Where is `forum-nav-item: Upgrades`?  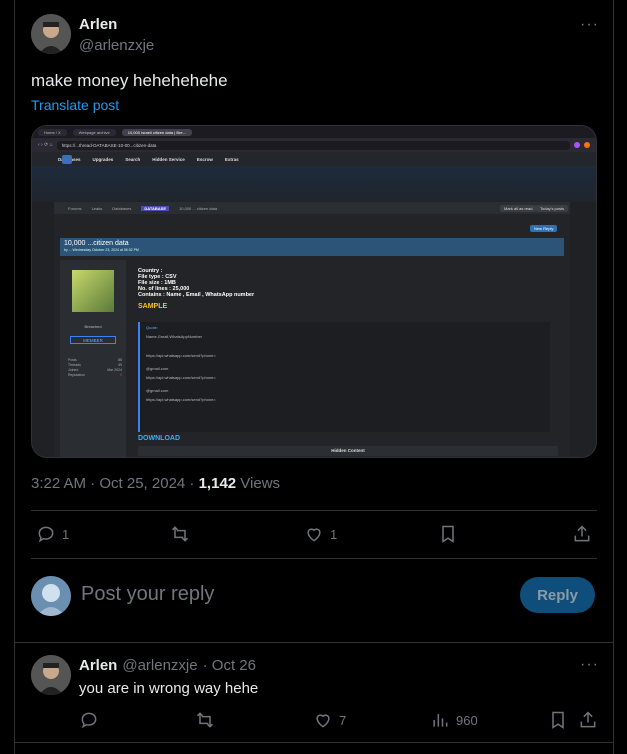 forum-nav-item: Upgrades is located at coordinates (103, 159).